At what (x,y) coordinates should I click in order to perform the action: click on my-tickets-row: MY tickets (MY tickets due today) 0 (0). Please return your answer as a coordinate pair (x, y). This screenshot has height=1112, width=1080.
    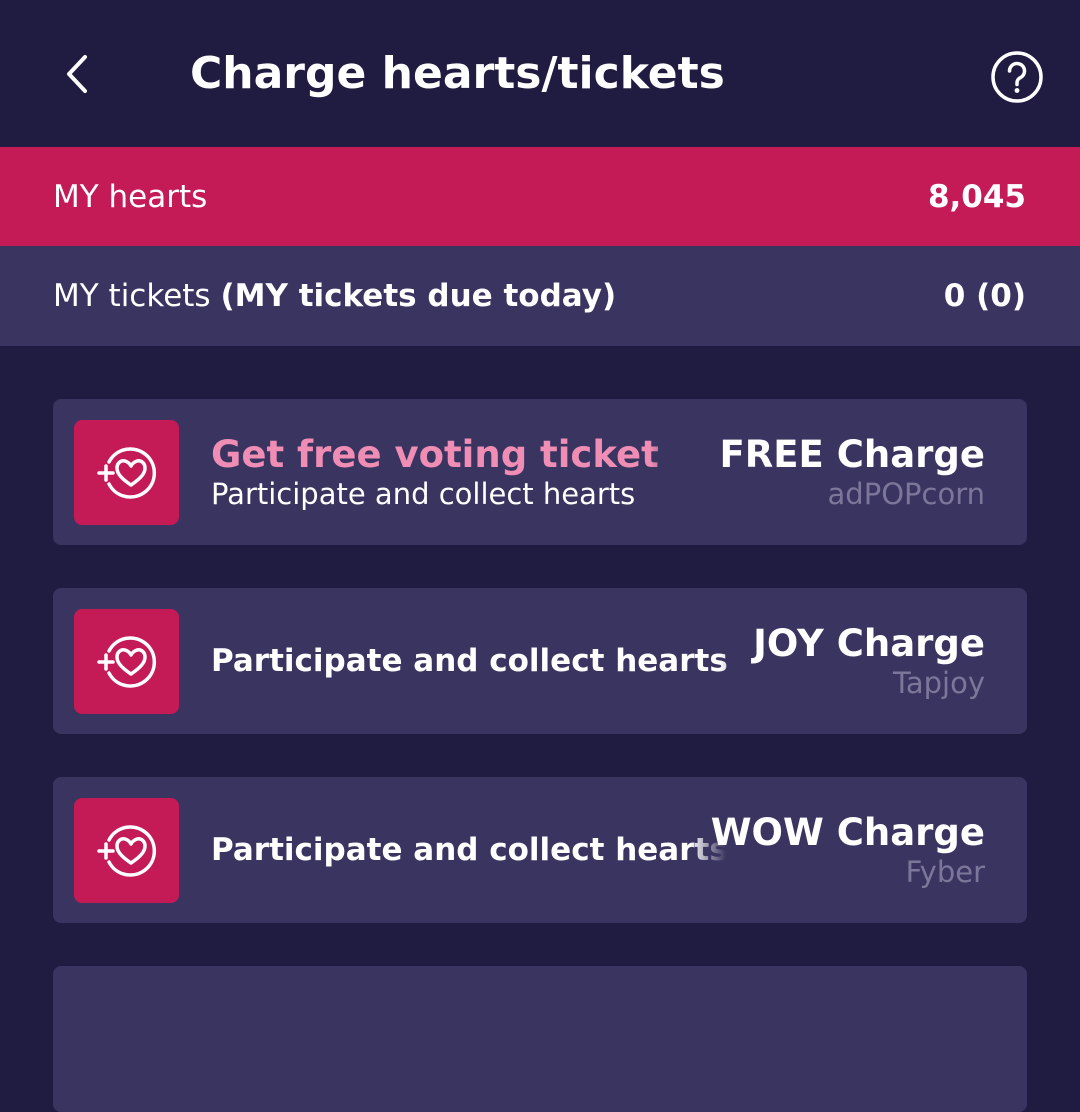
    Looking at the image, I should click on (540, 296).